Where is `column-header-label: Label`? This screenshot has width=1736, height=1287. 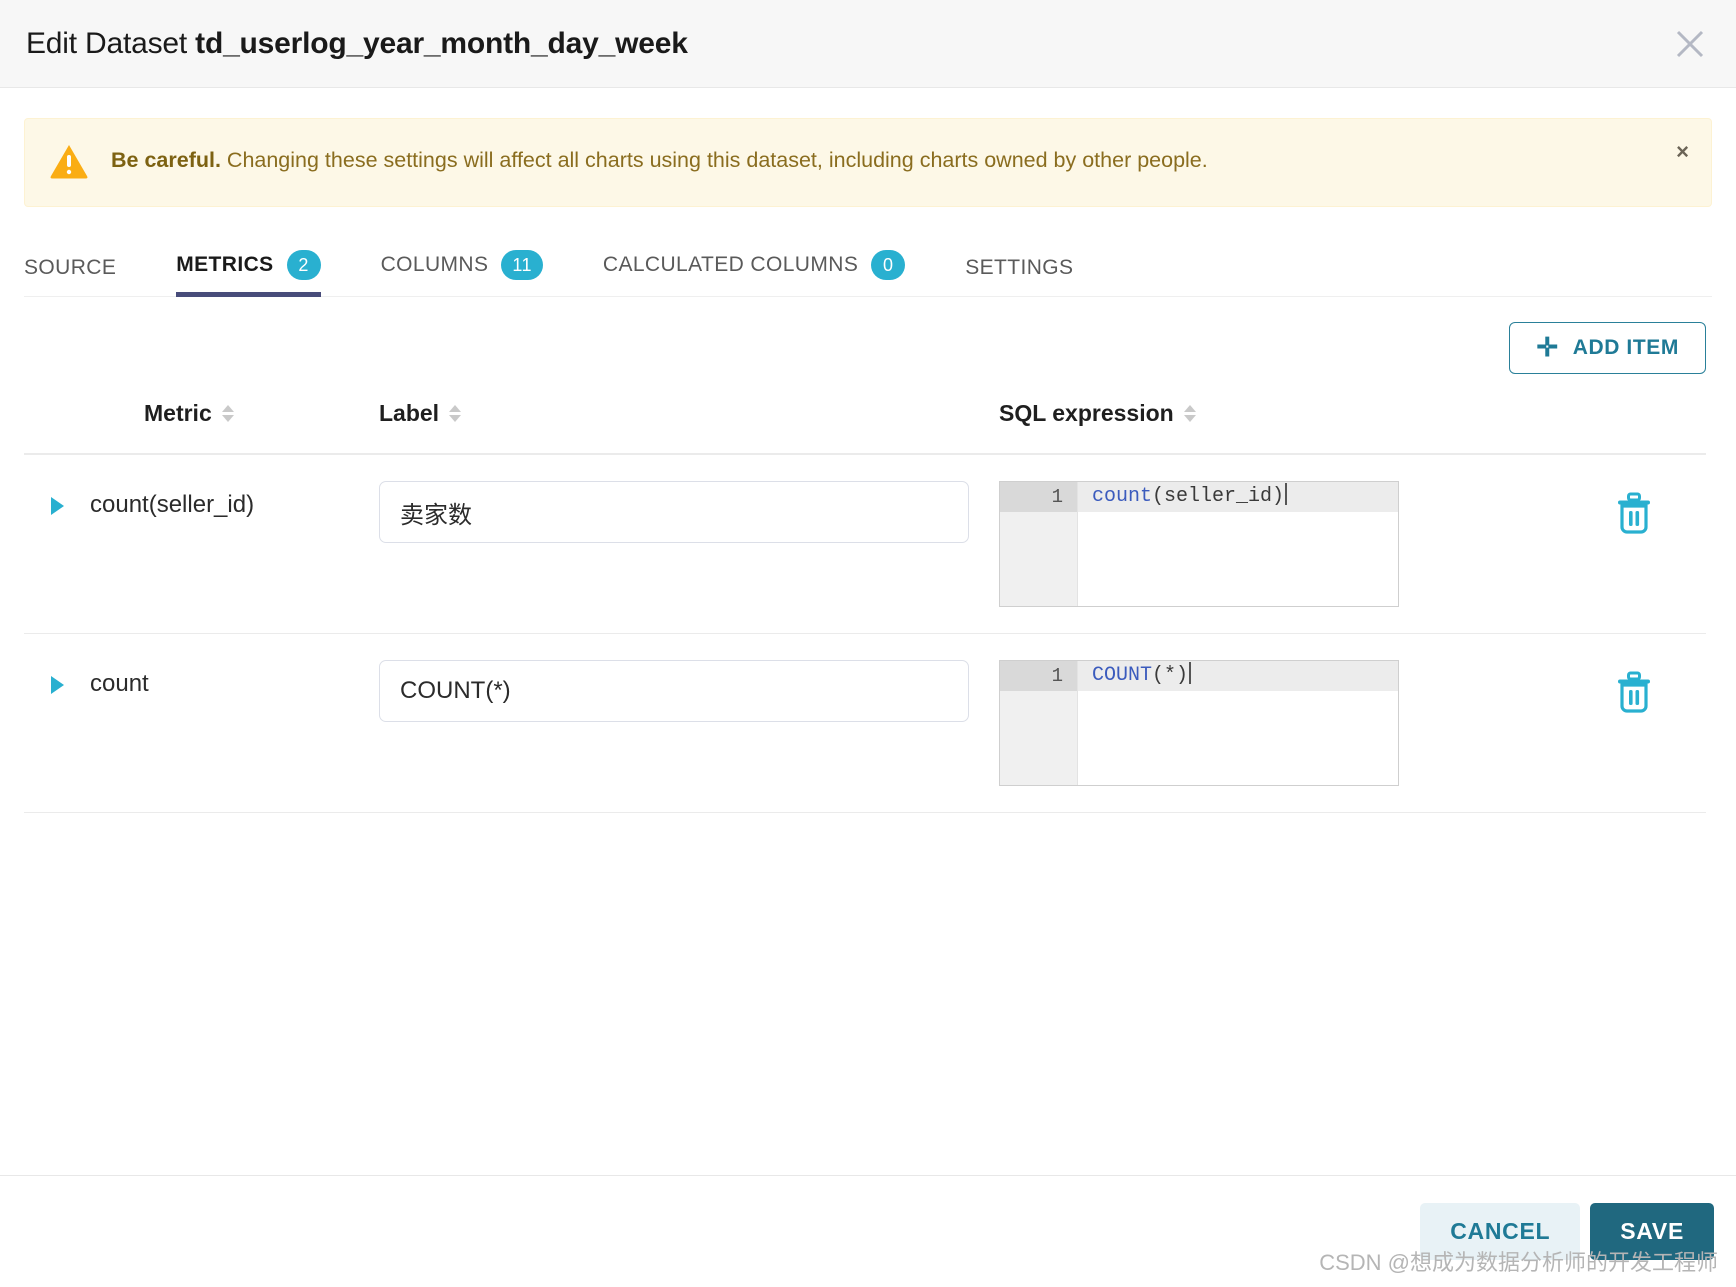
column-header-label: Label is located at coordinates (689, 413).